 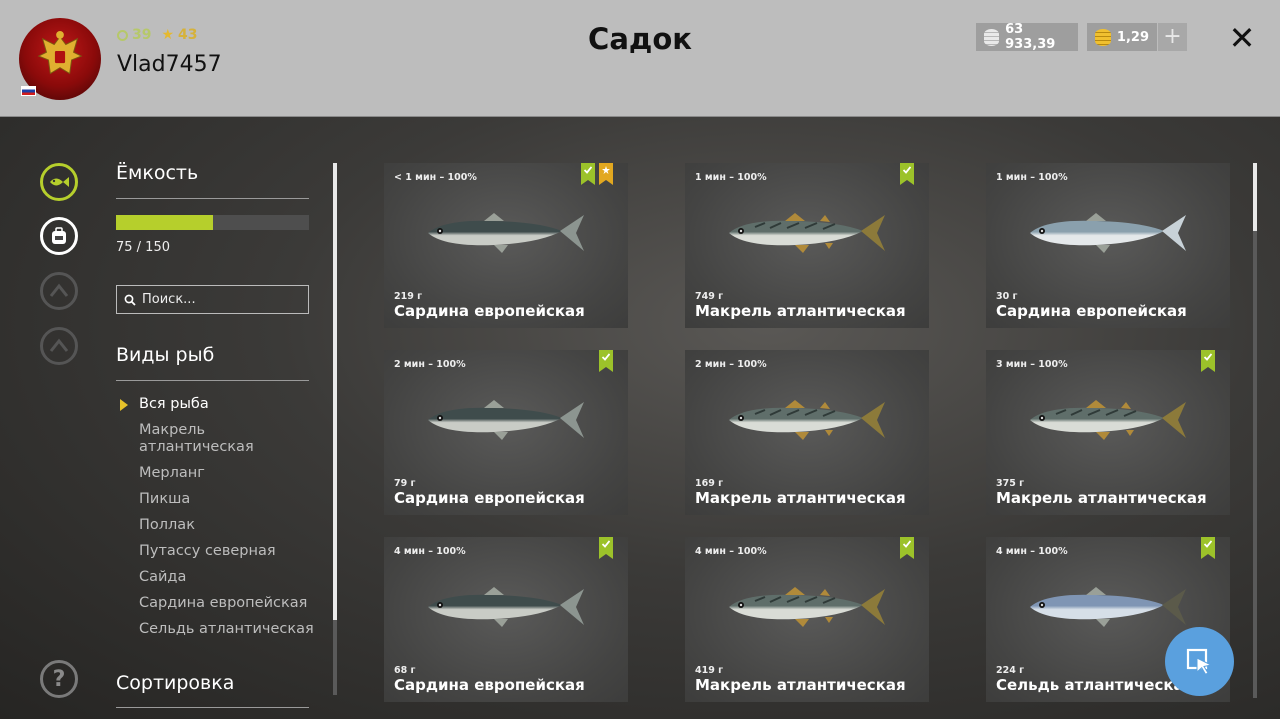 What do you see at coordinates (1172, 37) in the screenshot?
I see `add-gold-button: +` at bounding box center [1172, 37].